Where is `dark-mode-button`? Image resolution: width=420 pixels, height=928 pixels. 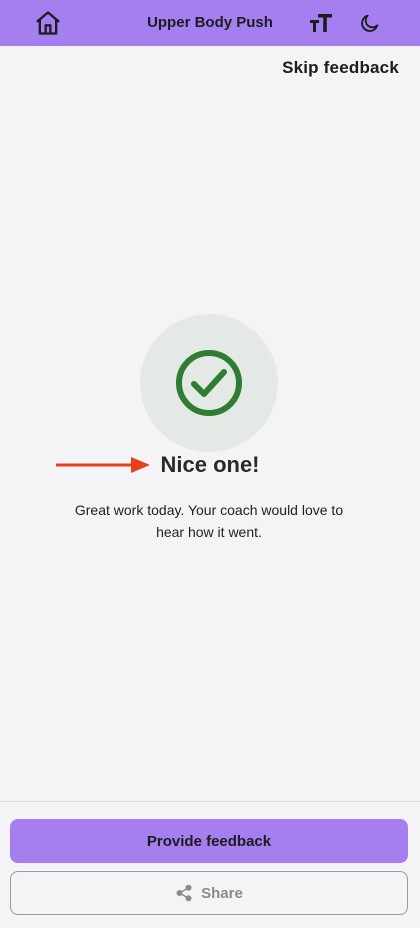 dark-mode-button is located at coordinates (370, 23).